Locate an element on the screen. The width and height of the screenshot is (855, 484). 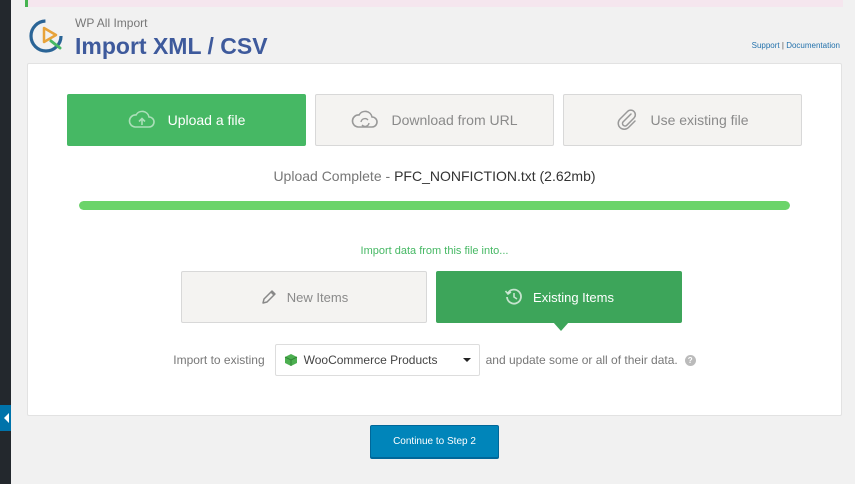
history-icon is located at coordinates (513, 296).